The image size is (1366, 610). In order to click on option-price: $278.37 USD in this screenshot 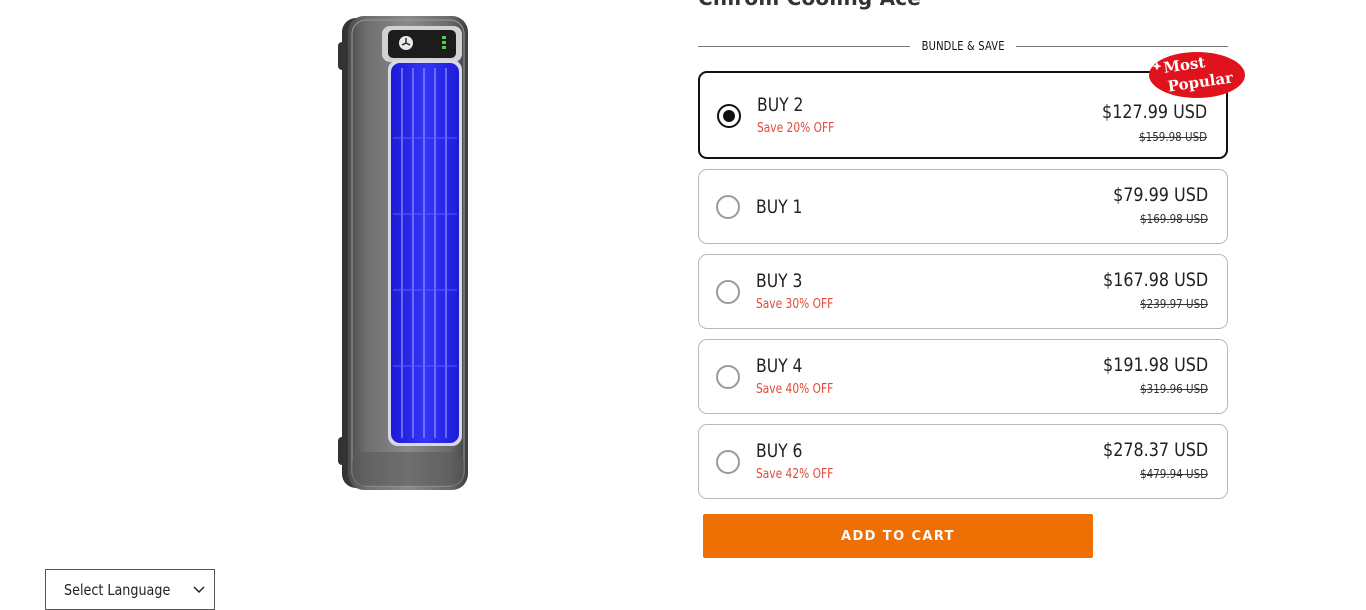, I will do `click(1155, 450)`.